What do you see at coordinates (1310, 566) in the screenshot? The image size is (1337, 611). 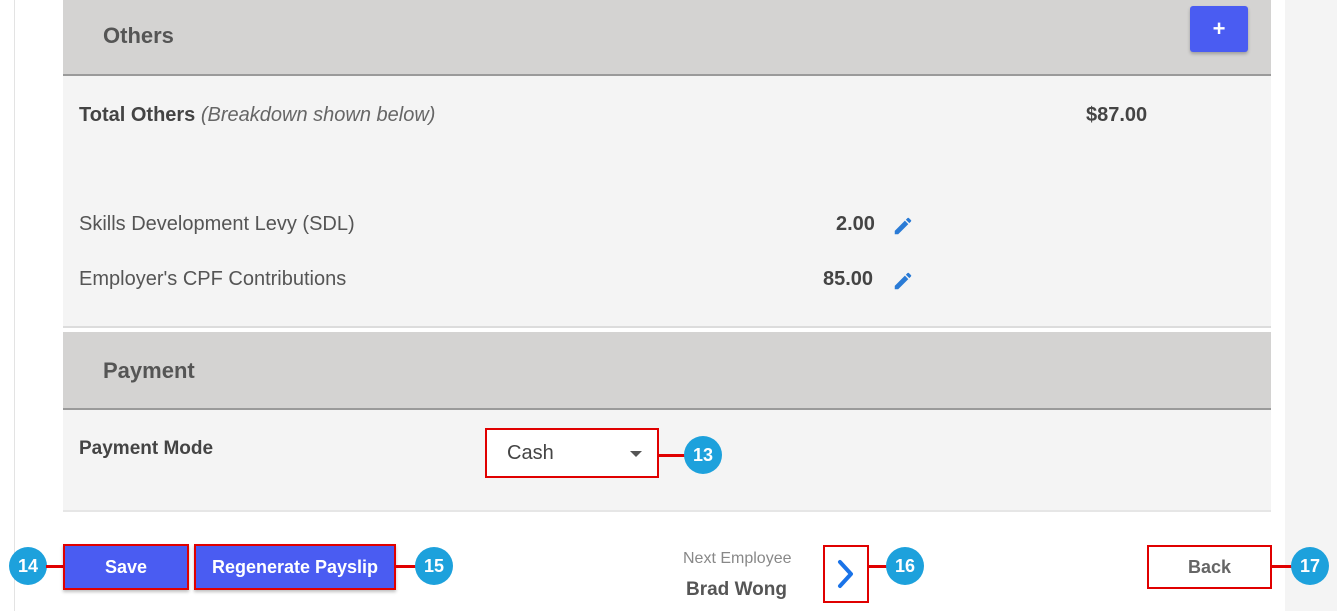 I see `callout-badge: 17` at bounding box center [1310, 566].